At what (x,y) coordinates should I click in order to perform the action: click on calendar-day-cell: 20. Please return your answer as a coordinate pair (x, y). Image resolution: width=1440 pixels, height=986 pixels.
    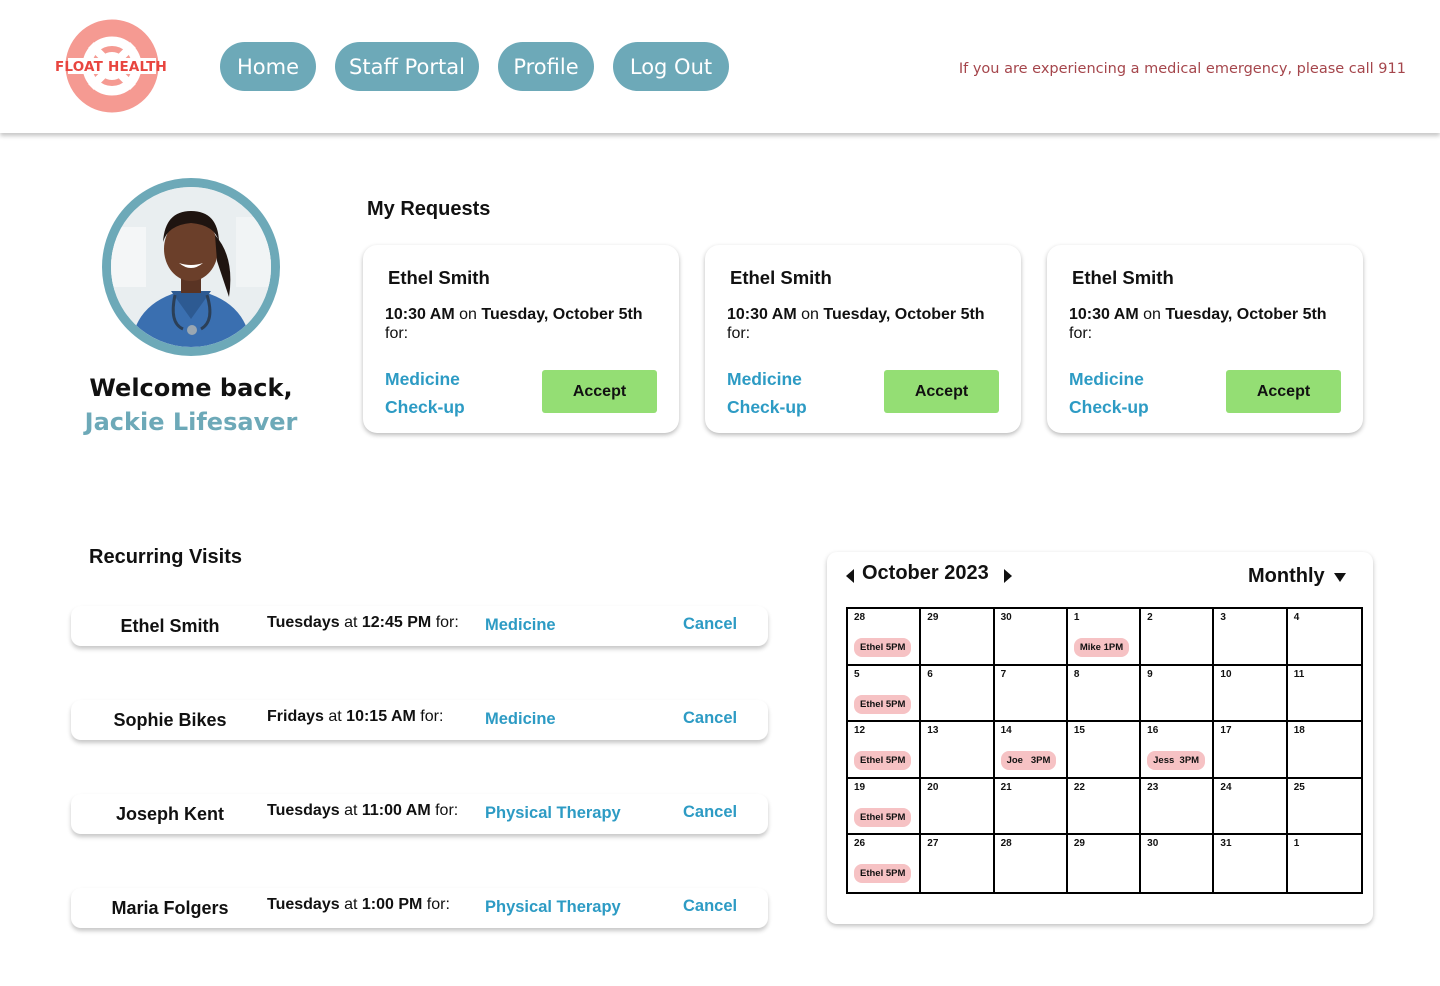
    Looking at the image, I should click on (958, 807).